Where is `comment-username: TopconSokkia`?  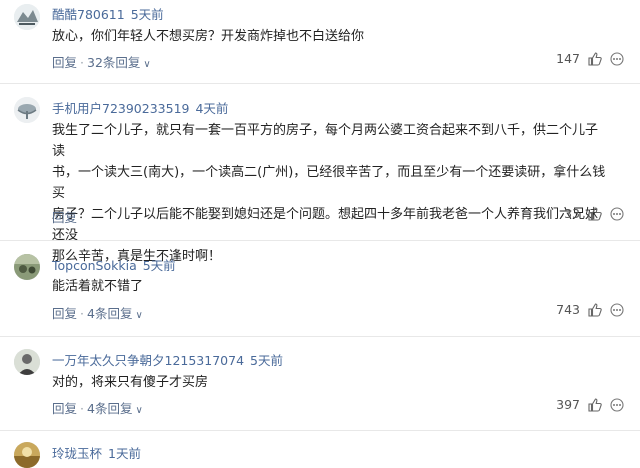
comment-username: TopconSokkia is located at coordinates (94, 265).